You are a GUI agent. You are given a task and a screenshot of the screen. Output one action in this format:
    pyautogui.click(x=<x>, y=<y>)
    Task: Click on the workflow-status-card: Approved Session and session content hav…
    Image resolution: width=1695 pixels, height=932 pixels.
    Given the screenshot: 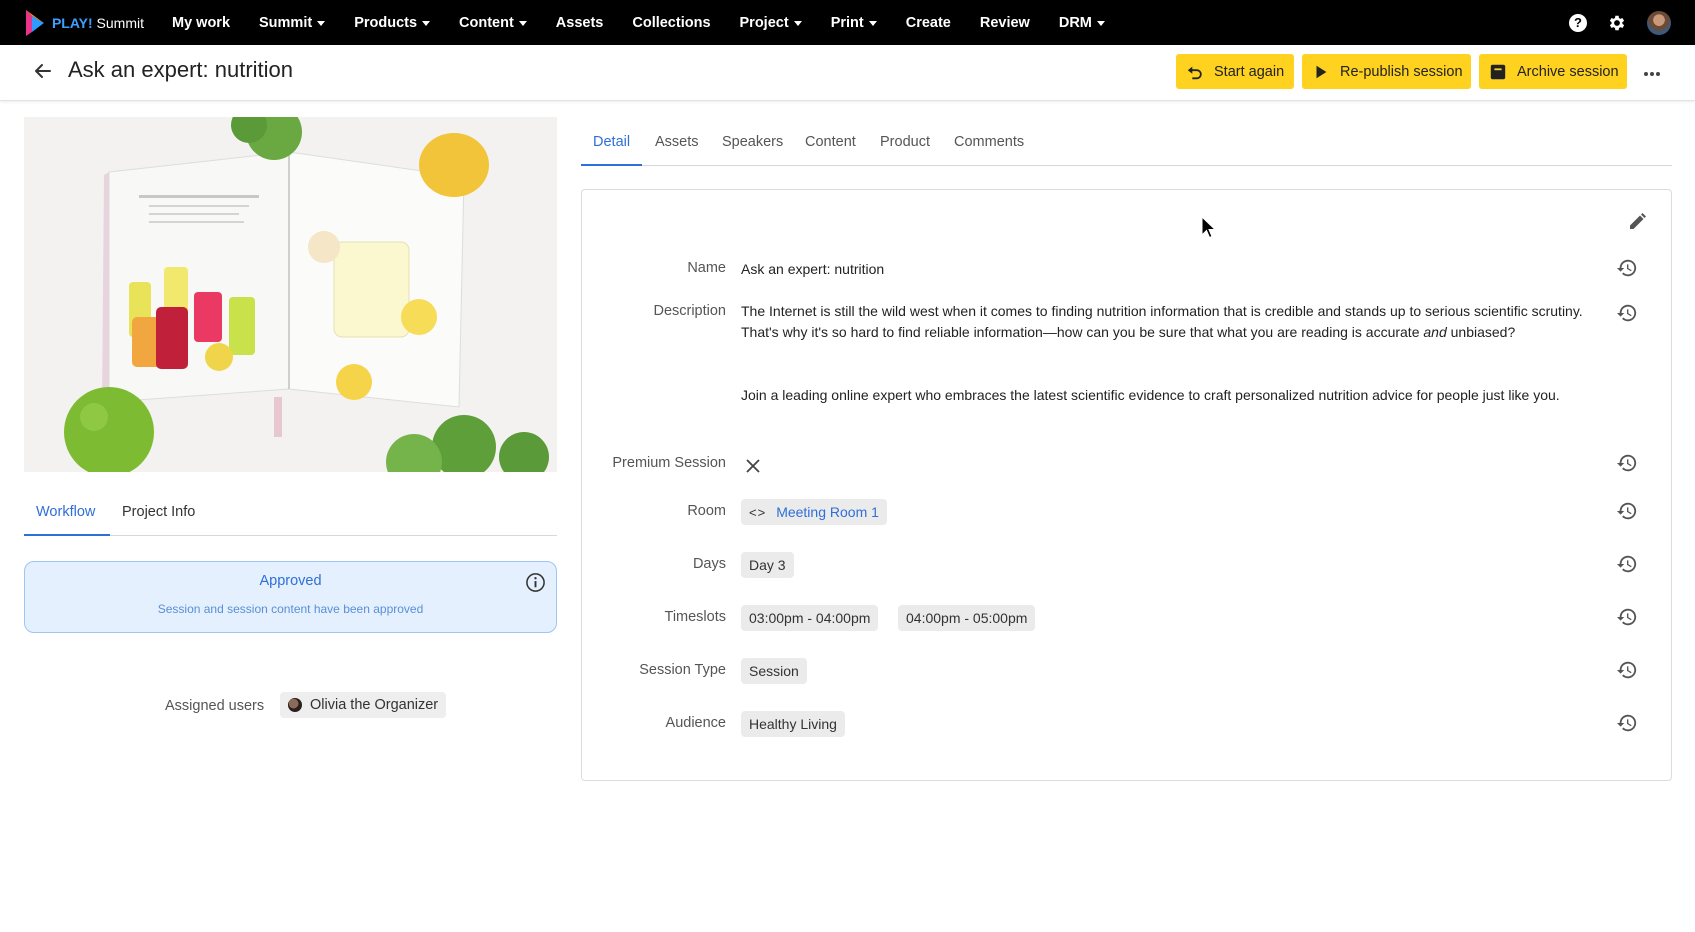 What is the action you would take?
    pyautogui.click(x=290, y=597)
    